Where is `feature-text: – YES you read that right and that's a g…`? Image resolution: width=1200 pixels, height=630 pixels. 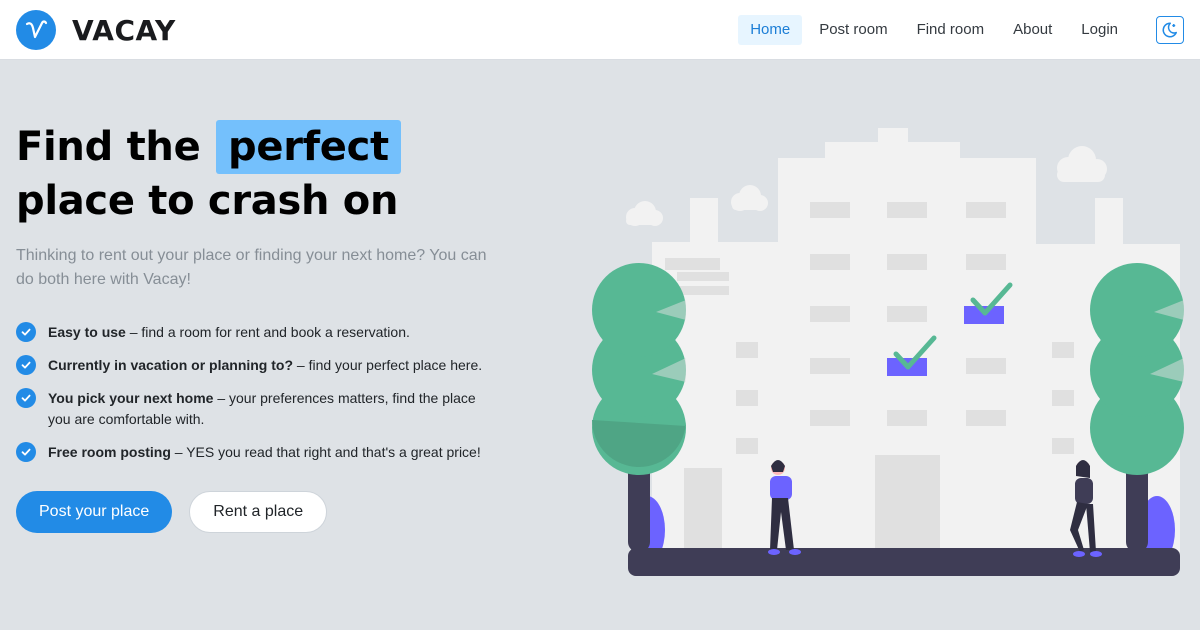 feature-text: – YES you read that right and that's a g… is located at coordinates (325, 452).